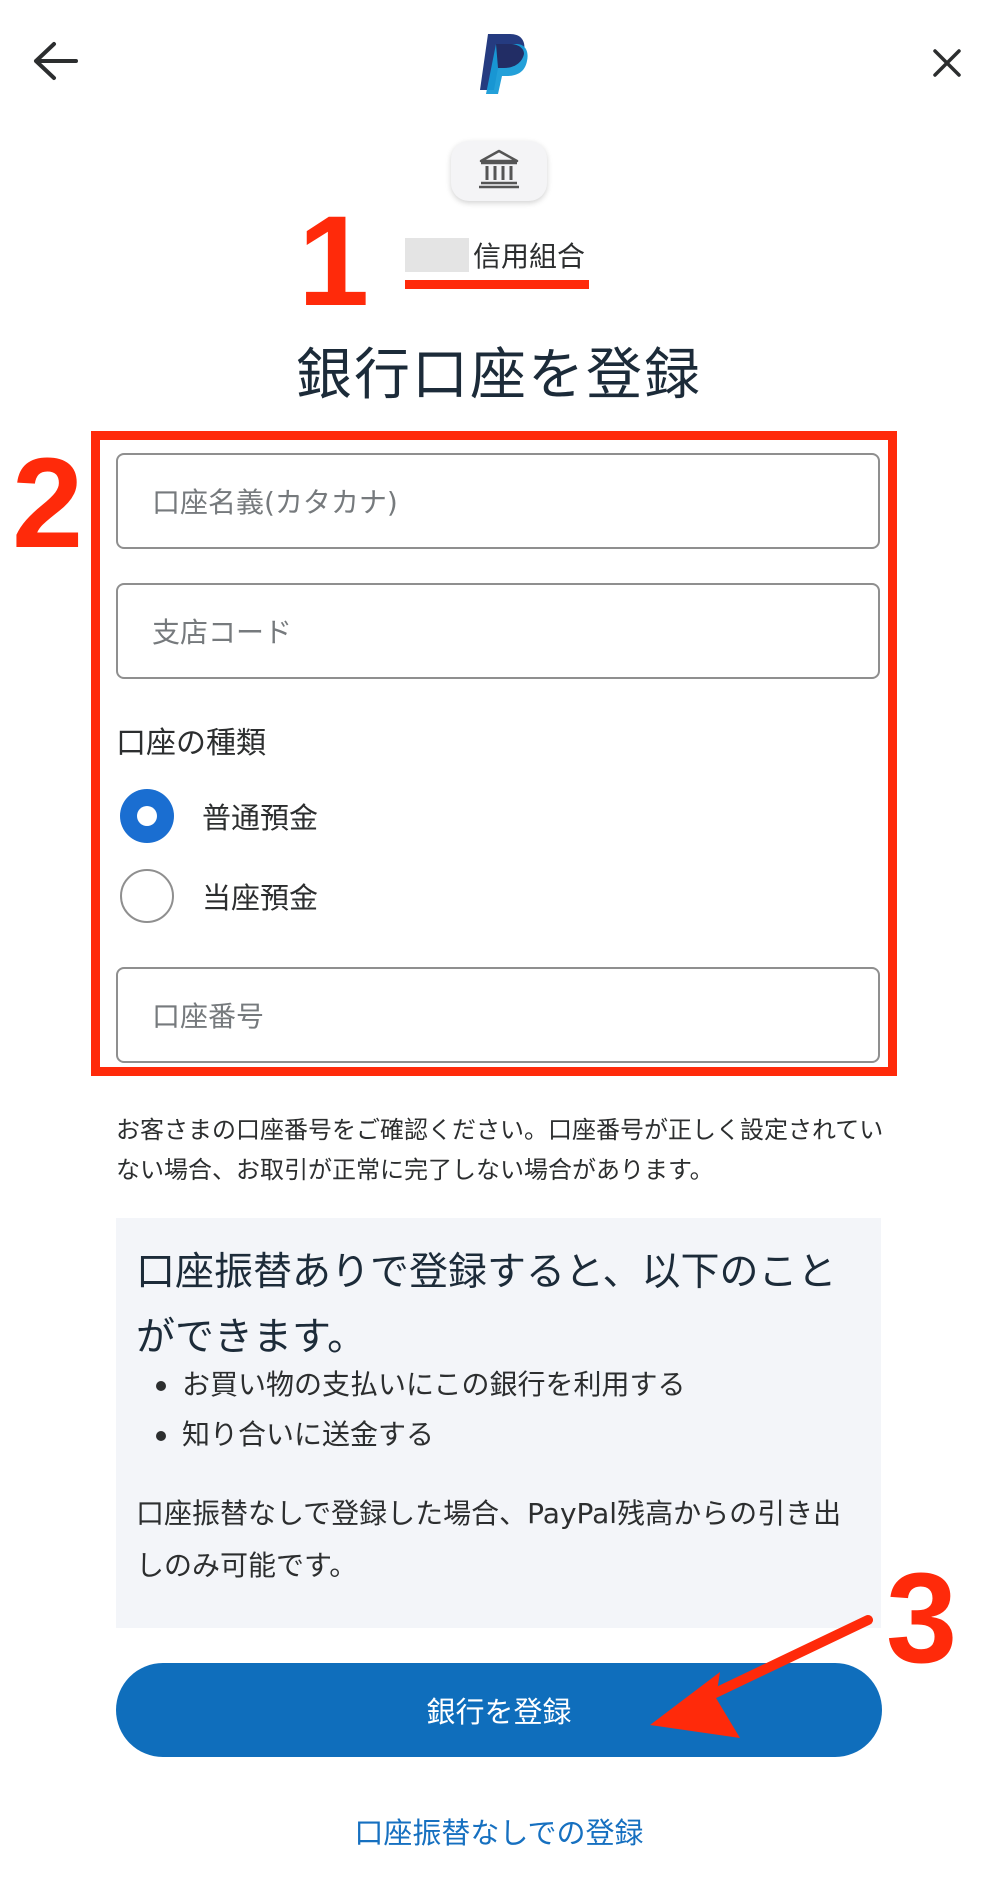 Image resolution: width=998 pixels, height=1886 pixels. I want to click on bank-building-icon, so click(499, 171).